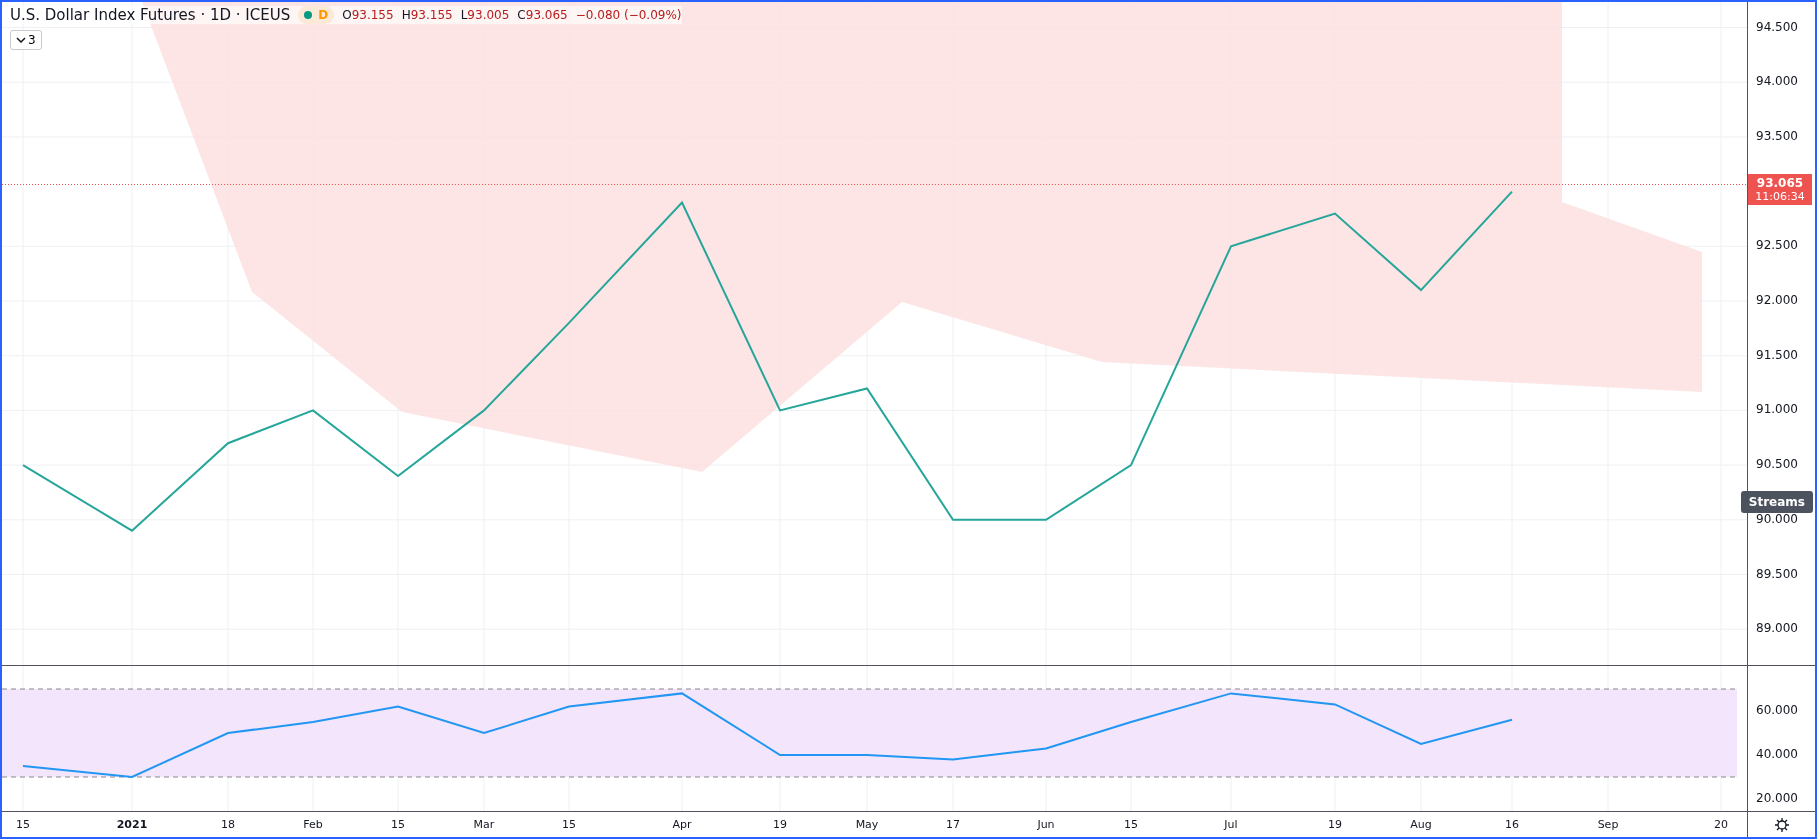 This screenshot has height=839, width=1817. What do you see at coordinates (628, 15) in the screenshot?
I see `price-change: −0.080 (−0.09%)` at bounding box center [628, 15].